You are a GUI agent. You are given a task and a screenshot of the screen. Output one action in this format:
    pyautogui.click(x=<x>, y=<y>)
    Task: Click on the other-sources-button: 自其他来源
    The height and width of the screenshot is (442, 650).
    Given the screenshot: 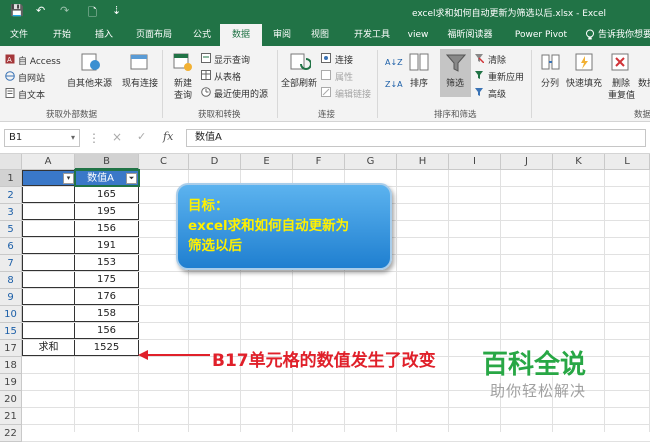 What is the action you would take?
    pyautogui.click(x=89, y=82)
    